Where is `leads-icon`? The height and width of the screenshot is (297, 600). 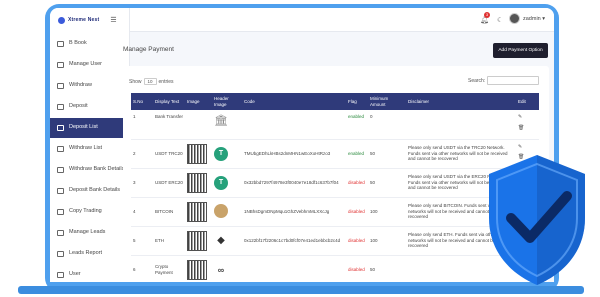 leads-icon is located at coordinates (60, 232).